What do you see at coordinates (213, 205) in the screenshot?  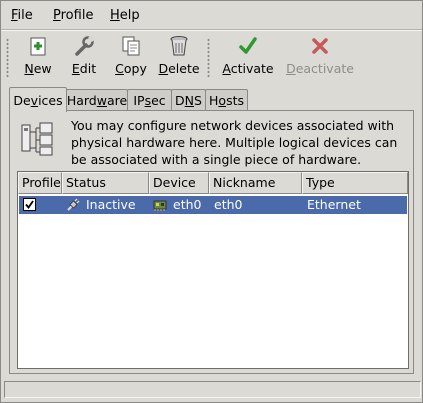 I see `table-row: Inactive eth0 eth0 Ethernet` at bounding box center [213, 205].